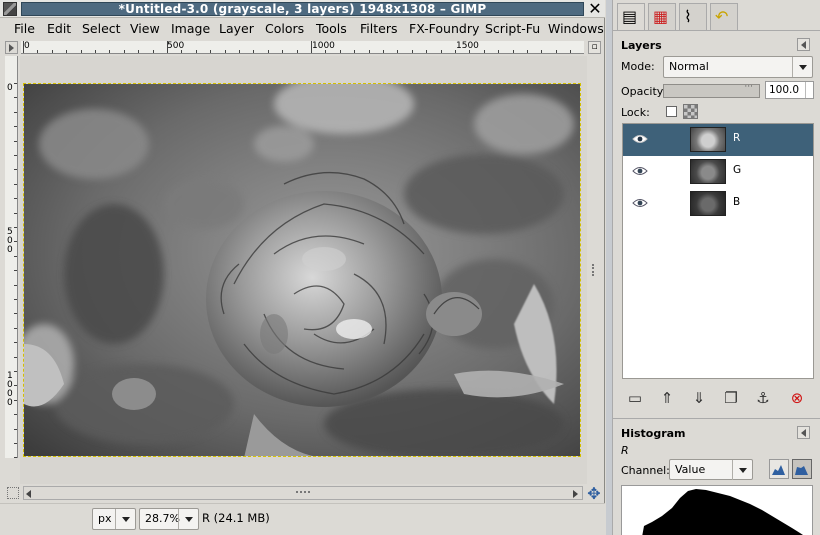  I want to click on menu-script-fu: Script-Fu, so click(512, 28).